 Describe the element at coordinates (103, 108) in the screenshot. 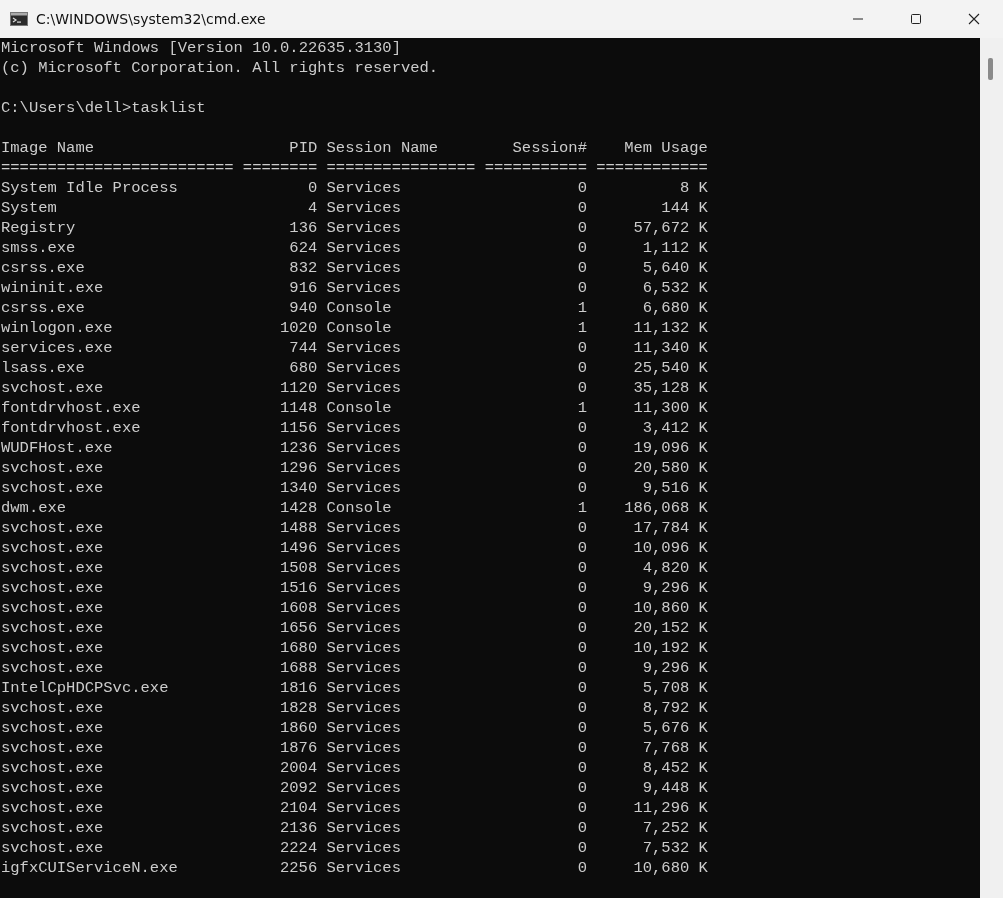

I see `command-prompt: C:\Users\dell>tasklist` at that location.